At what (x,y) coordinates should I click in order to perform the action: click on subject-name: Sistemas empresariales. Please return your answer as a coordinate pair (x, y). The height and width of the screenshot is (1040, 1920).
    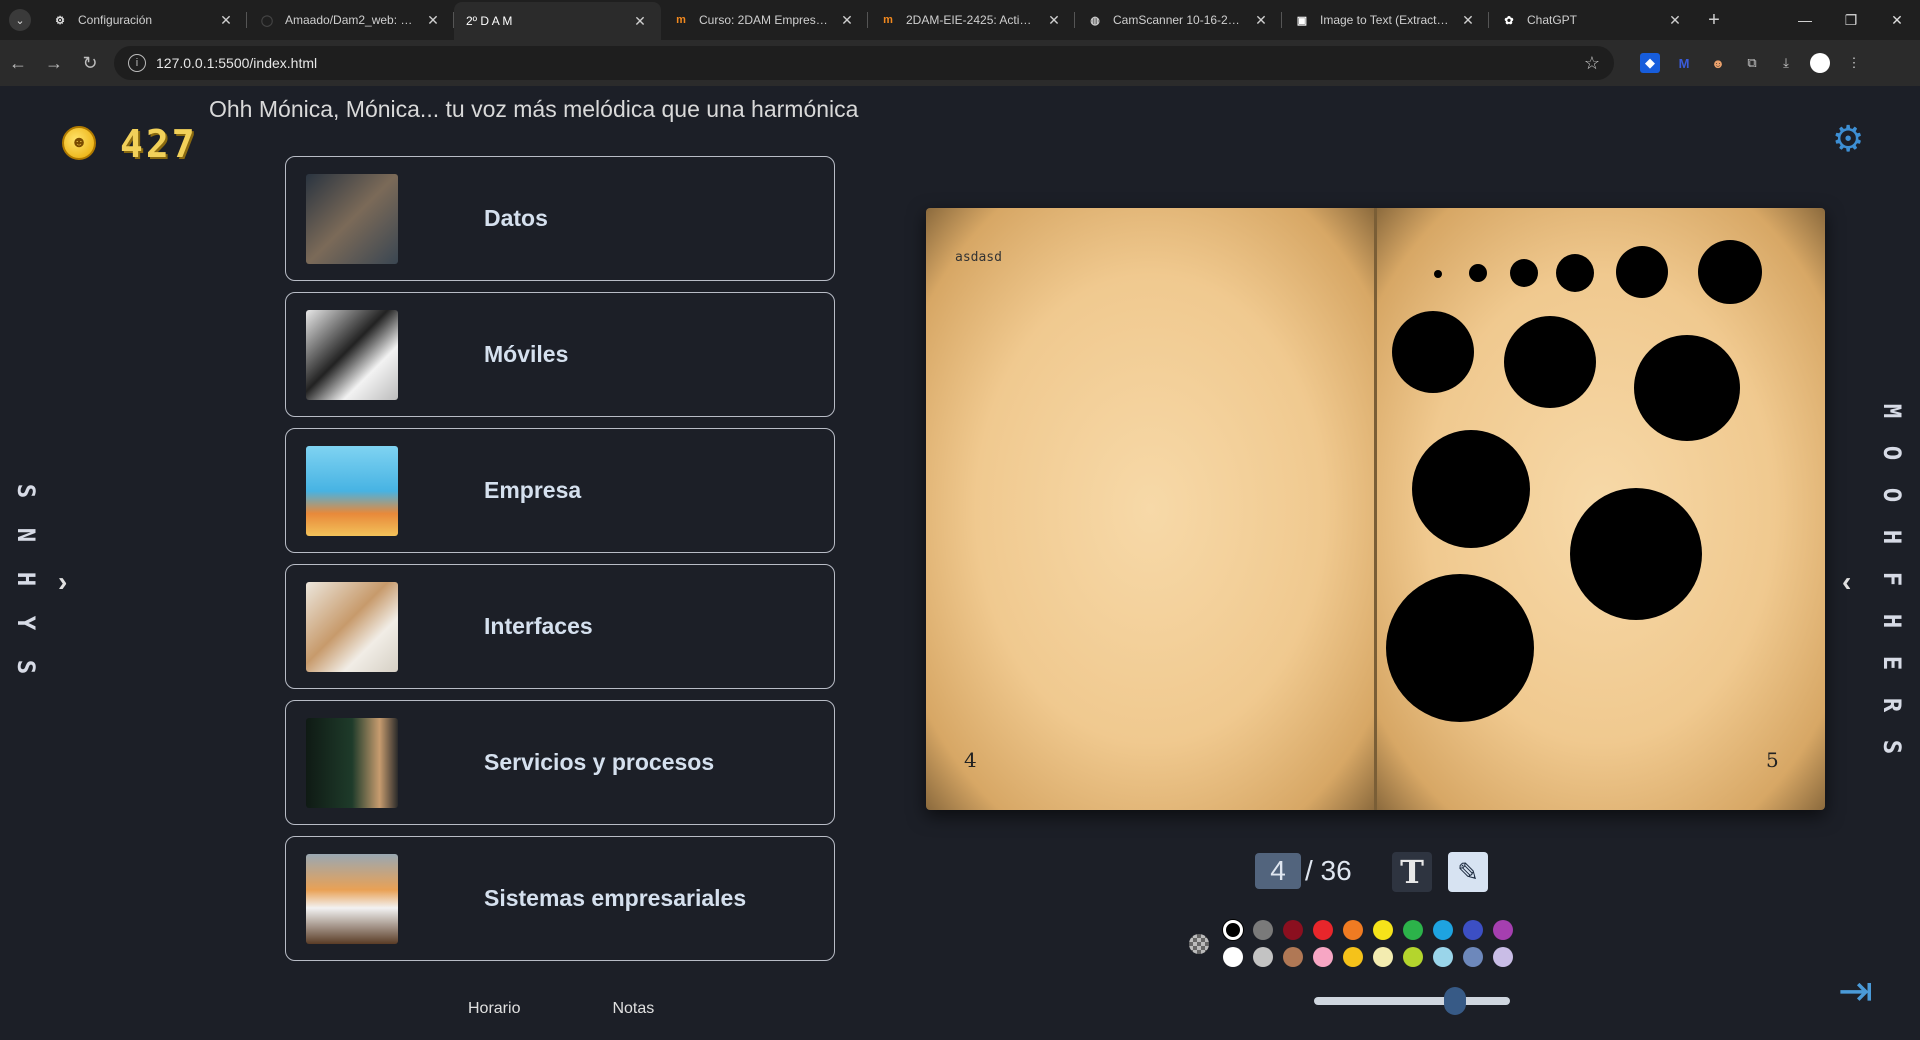
    Looking at the image, I should click on (615, 898).